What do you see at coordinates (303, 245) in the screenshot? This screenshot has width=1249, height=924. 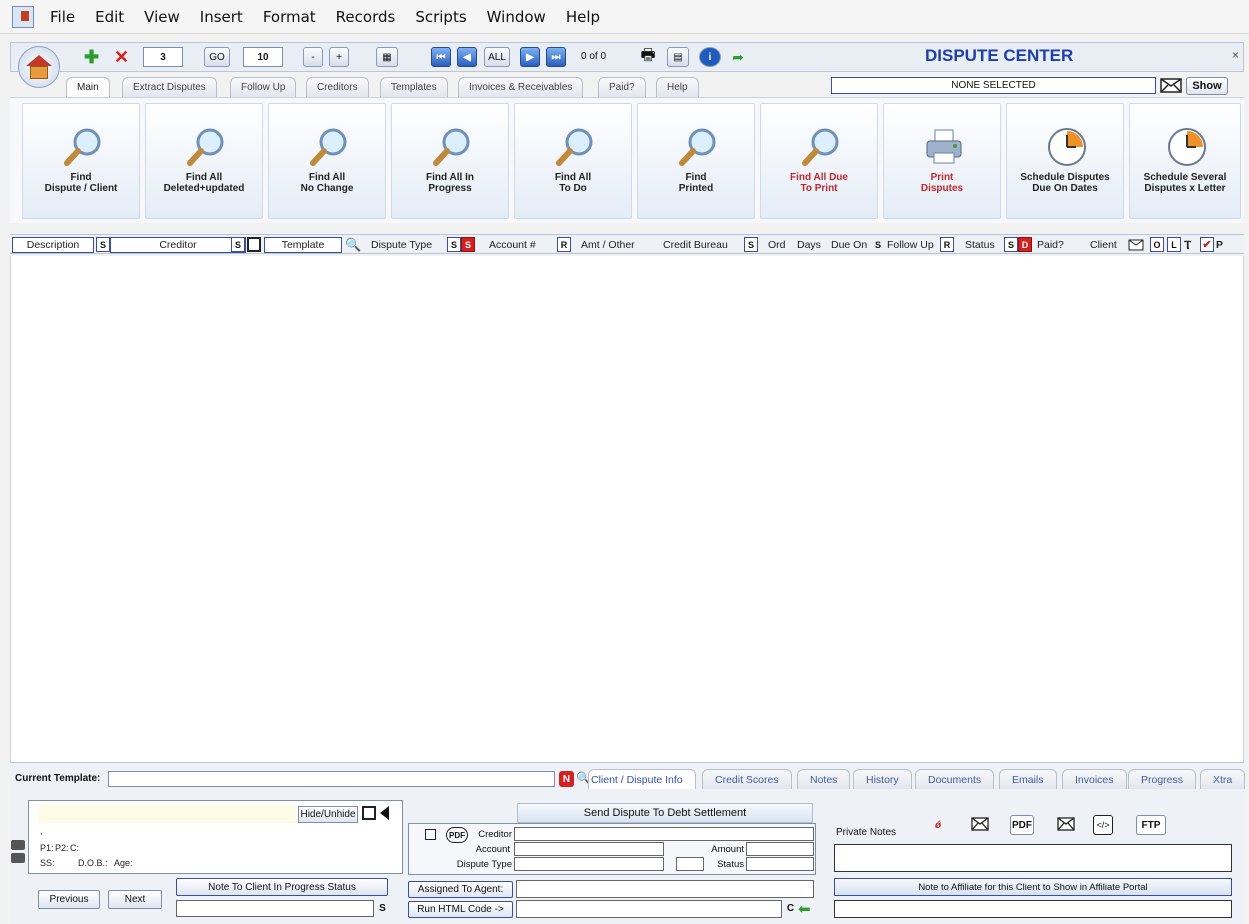 I see `col-template: Template` at bounding box center [303, 245].